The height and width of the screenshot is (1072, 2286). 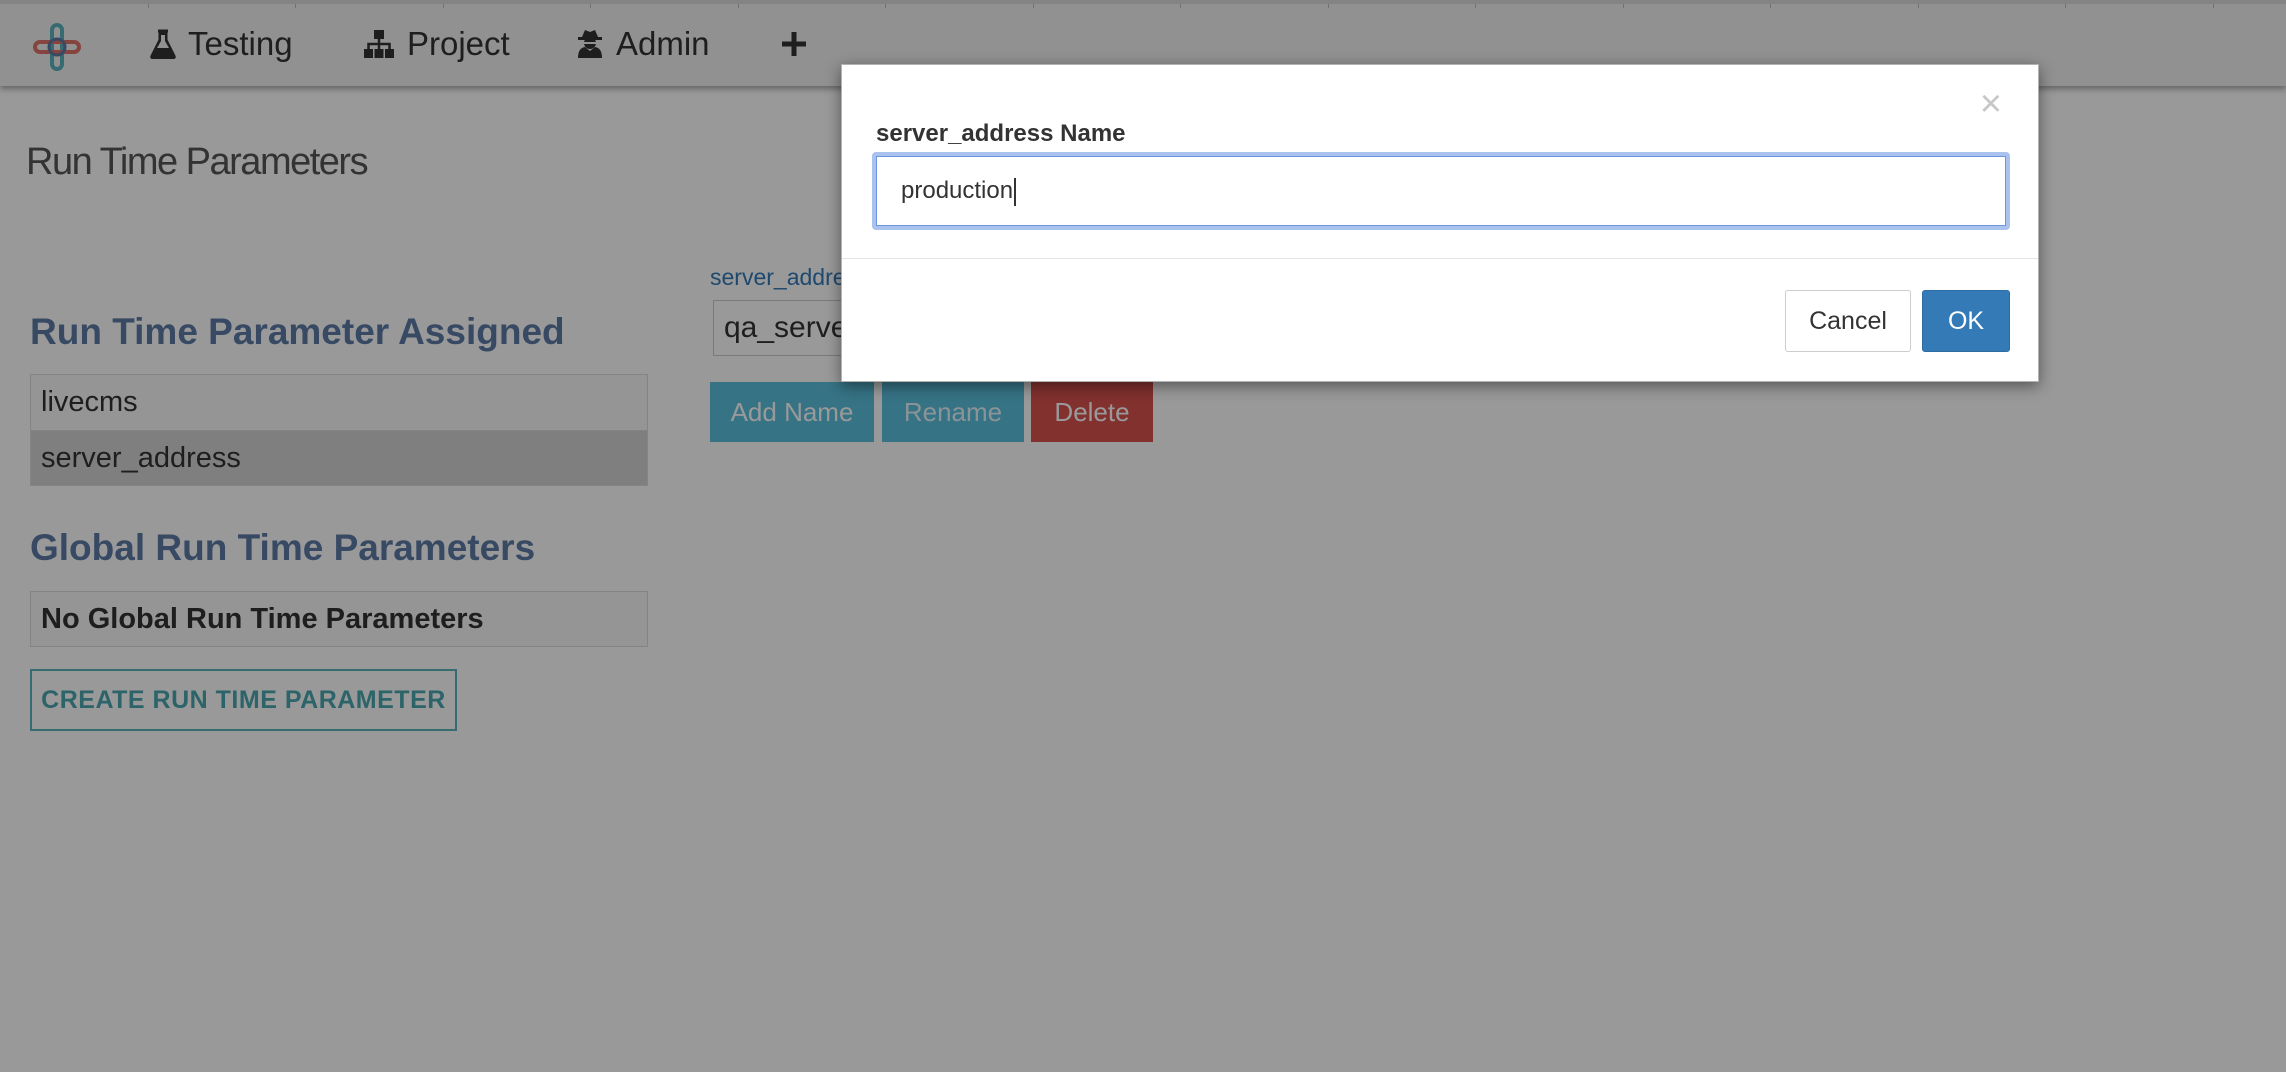 What do you see at coordinates (1440, 258) in the screenshot?
I see `dialog-divider` at bounding box center [1440, 258].